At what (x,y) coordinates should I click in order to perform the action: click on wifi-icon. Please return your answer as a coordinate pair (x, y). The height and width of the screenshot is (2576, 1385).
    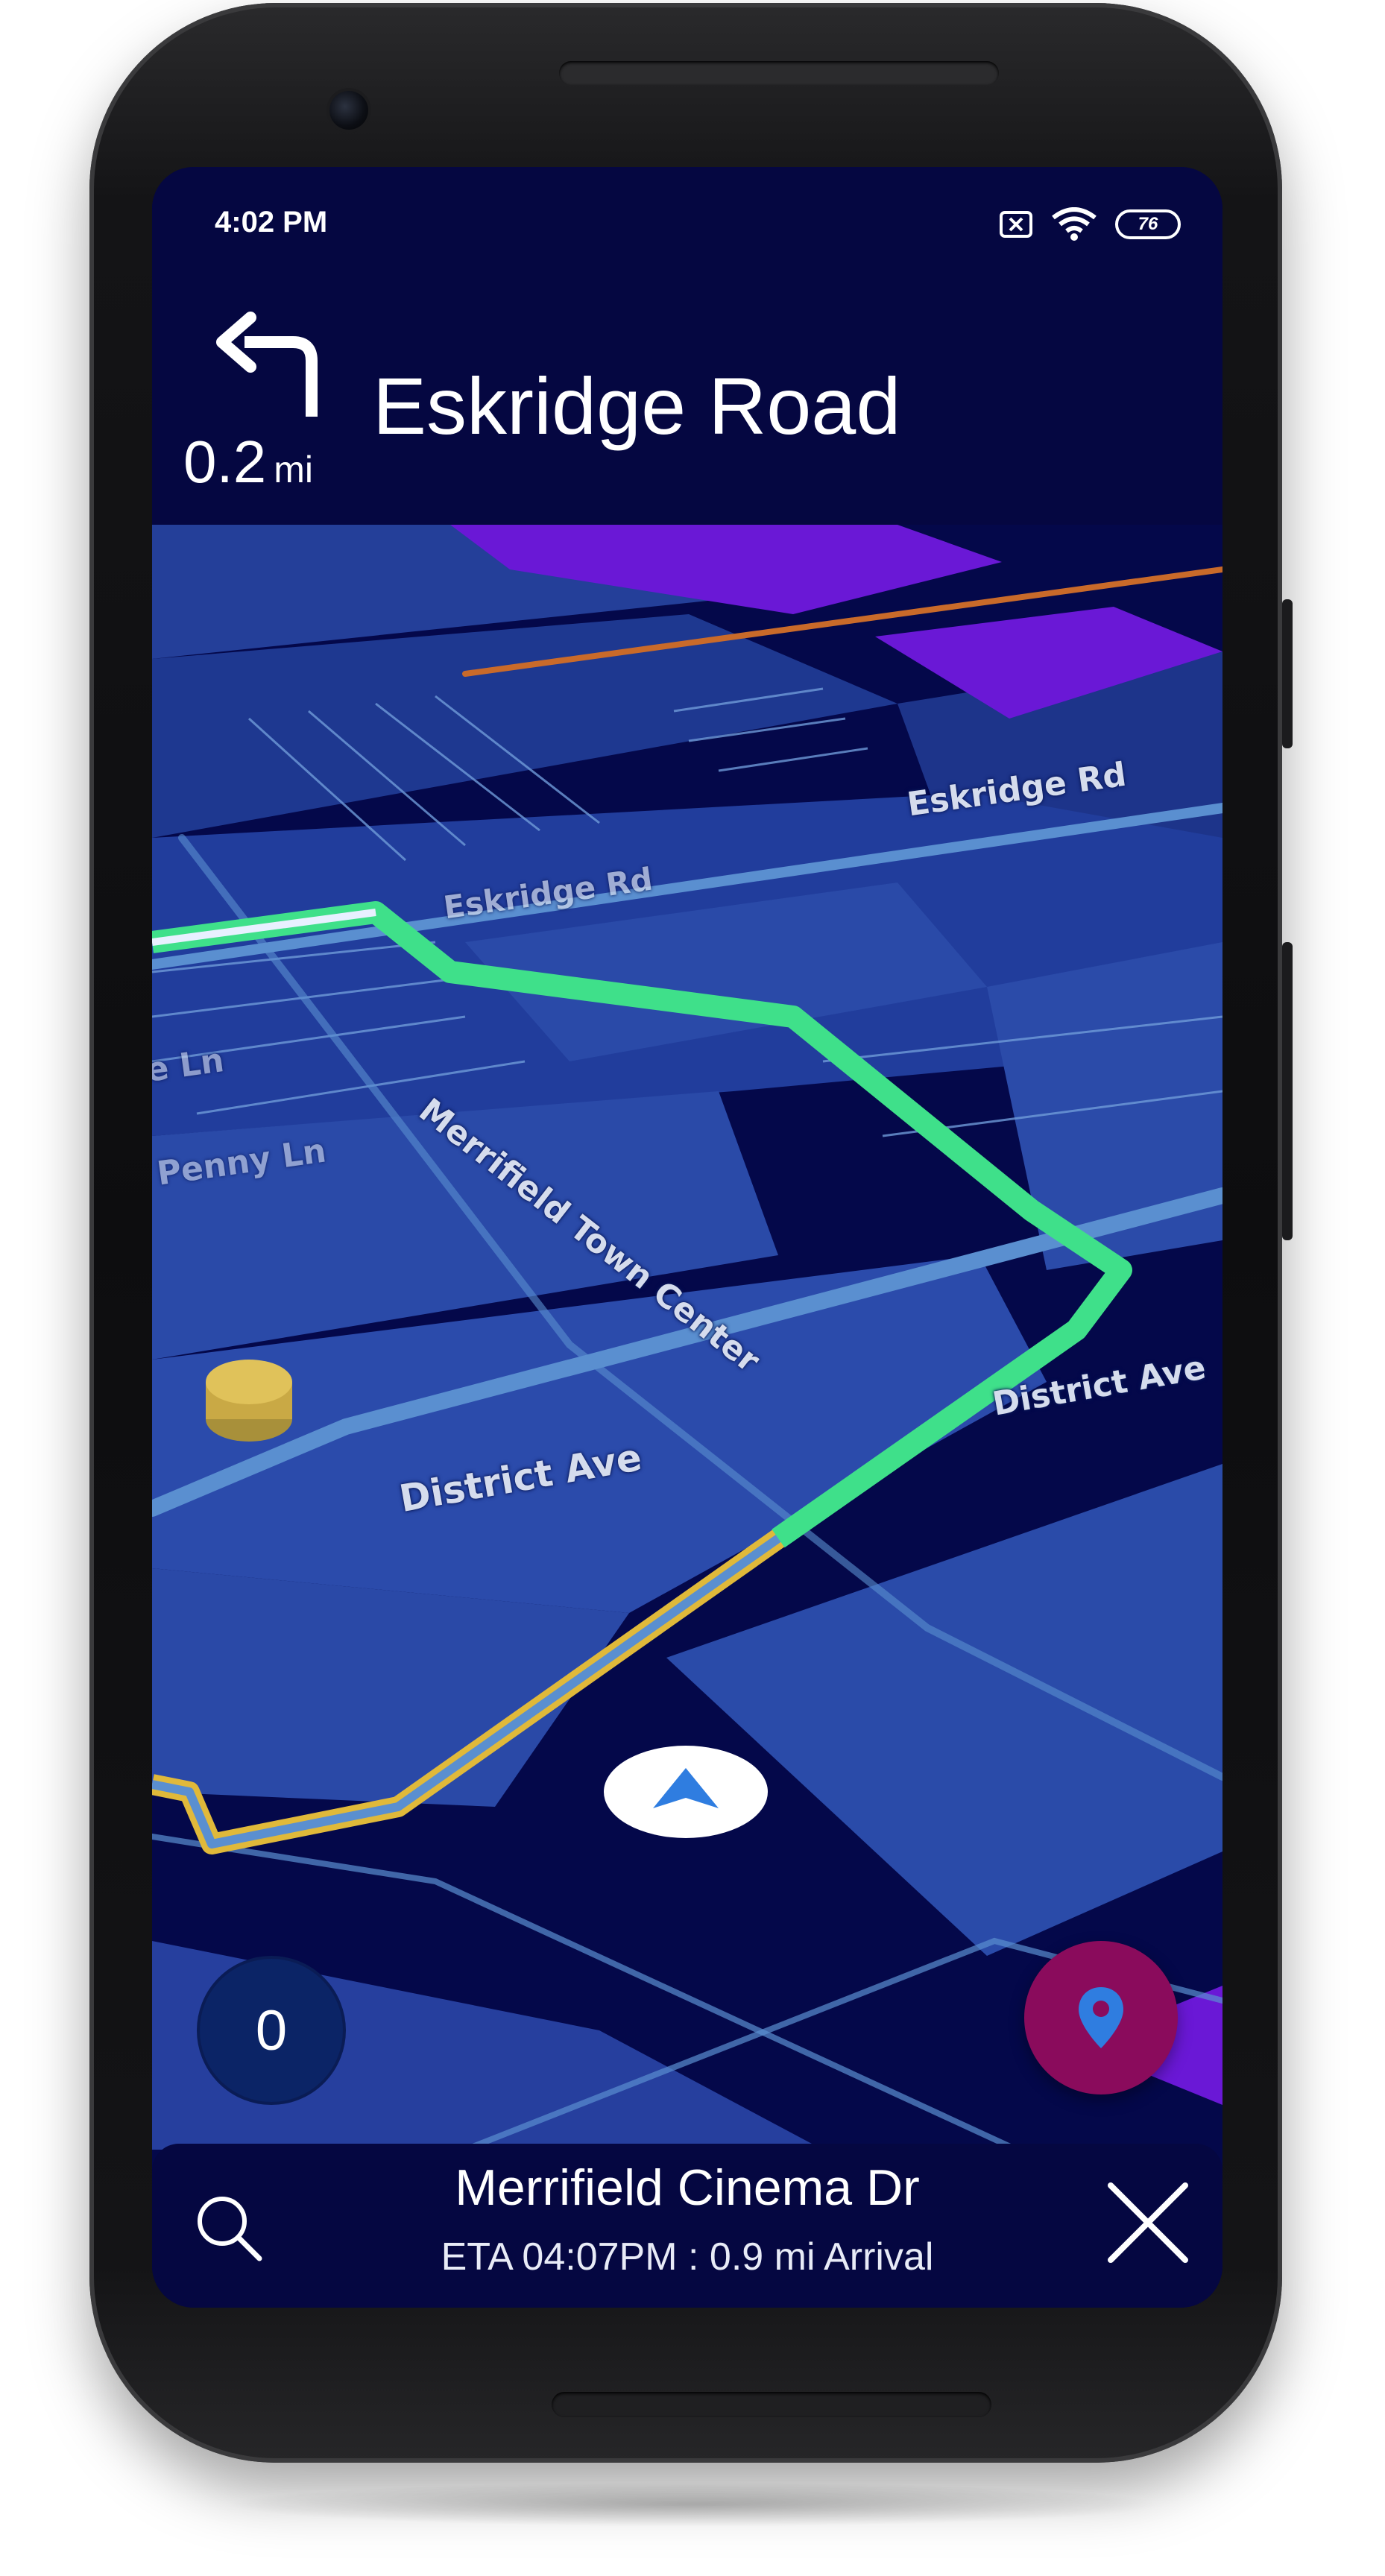
    Looking at the image, I should click on (1074, 224).